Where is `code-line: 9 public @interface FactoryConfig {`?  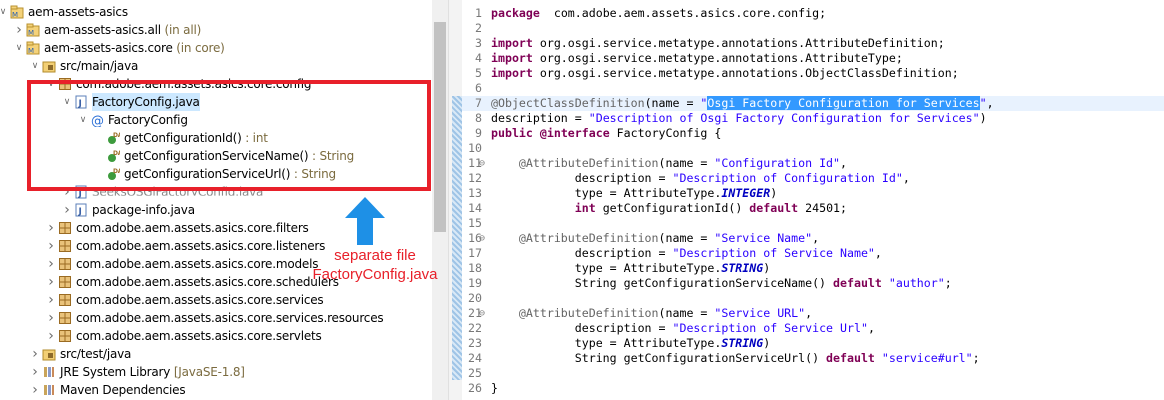 code-line: 9 public @interface FactoryConfig { is located at coordinates (813, 133).